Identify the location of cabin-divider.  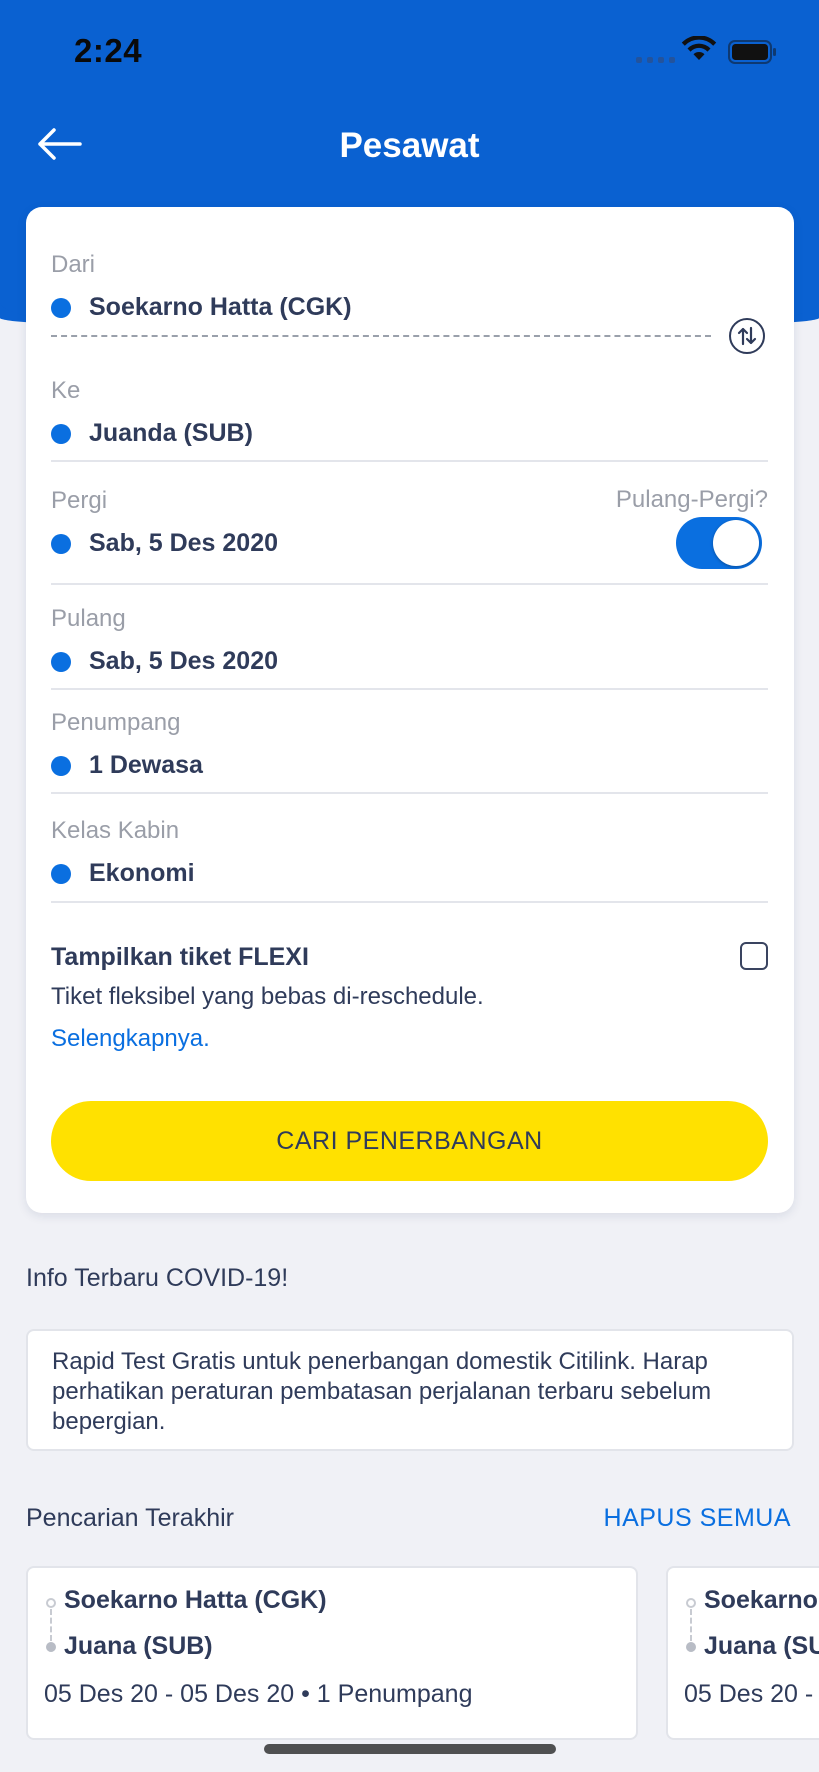
(409, 902).